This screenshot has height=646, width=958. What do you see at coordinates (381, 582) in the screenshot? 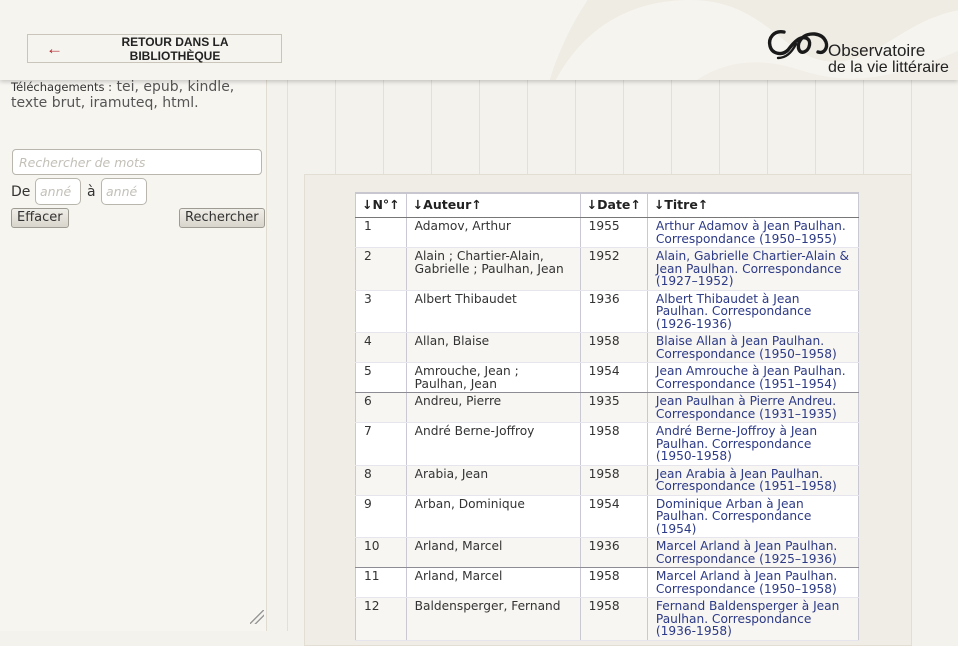
I see `cell-number: 11` at bounding box center [381, 582].